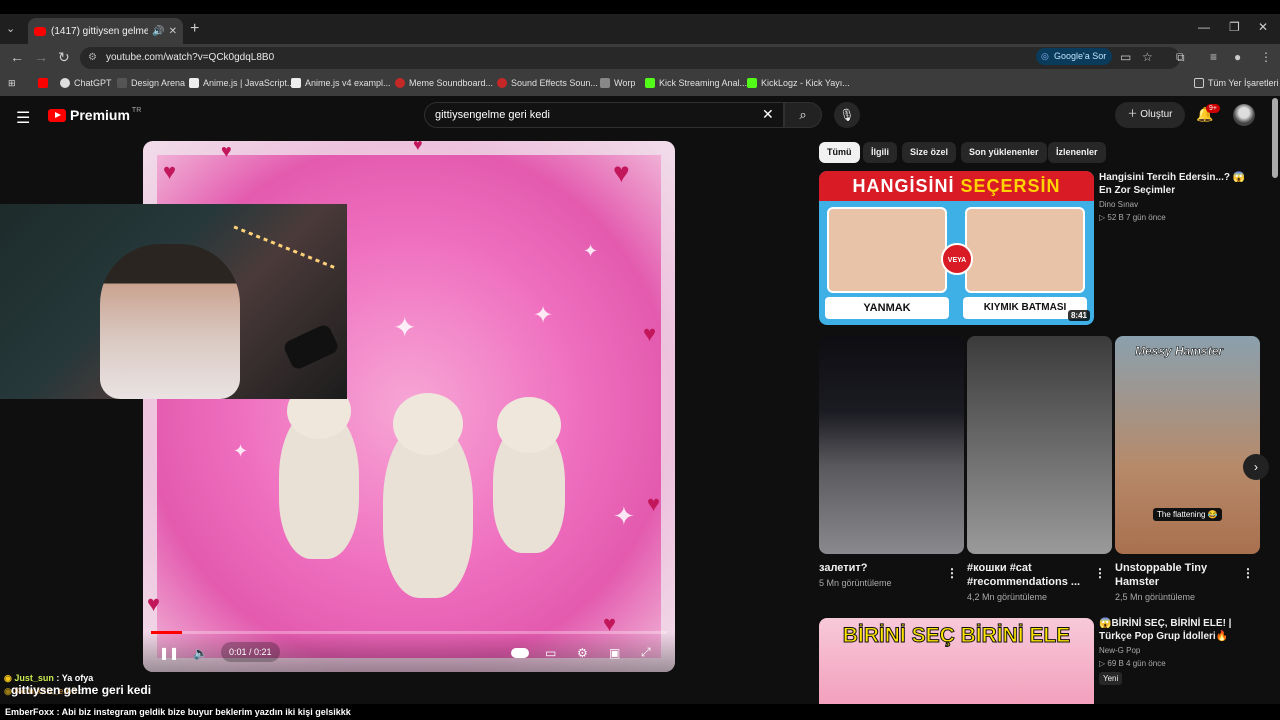 The image size is (1280, 720). Describe the element at coordinates (1237, 57) in the screenshot. I see `profile-icon: ●` at that location.